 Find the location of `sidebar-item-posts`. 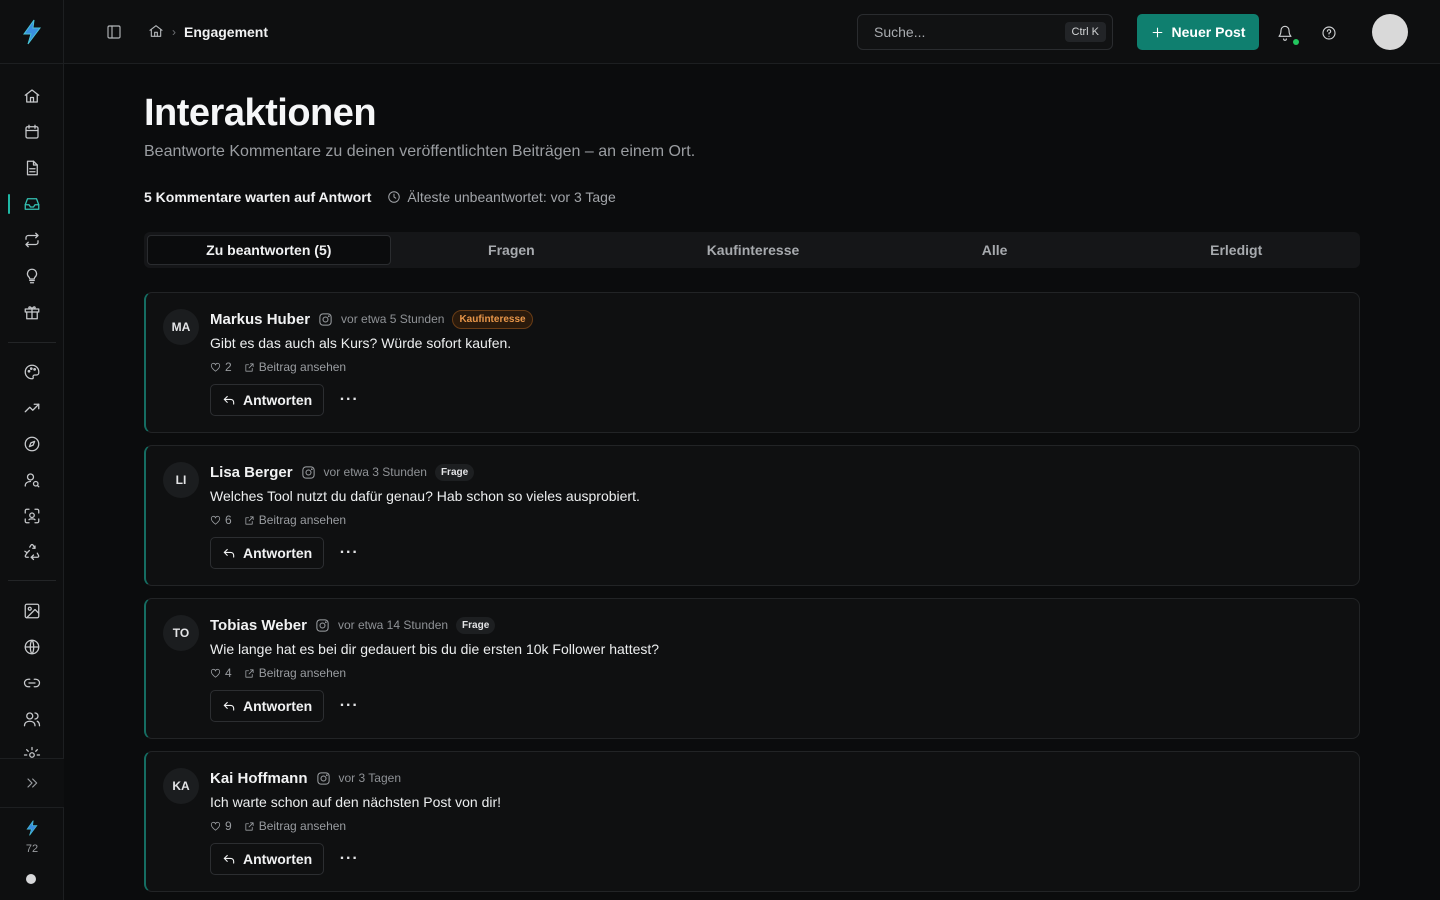

sidebar-item-posts is located at coordinates (32, 168).